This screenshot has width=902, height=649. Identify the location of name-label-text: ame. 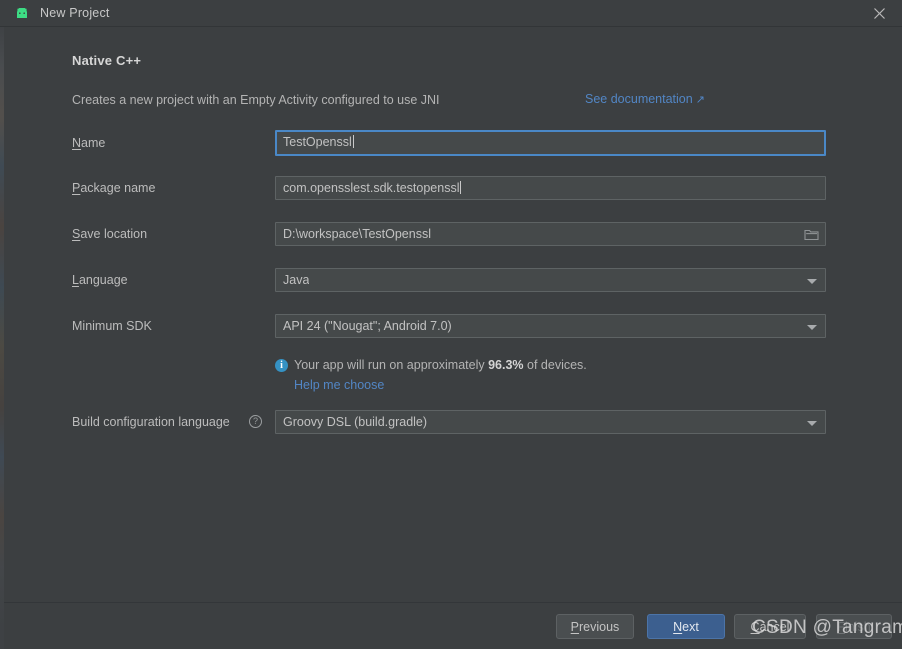
(93, 143).